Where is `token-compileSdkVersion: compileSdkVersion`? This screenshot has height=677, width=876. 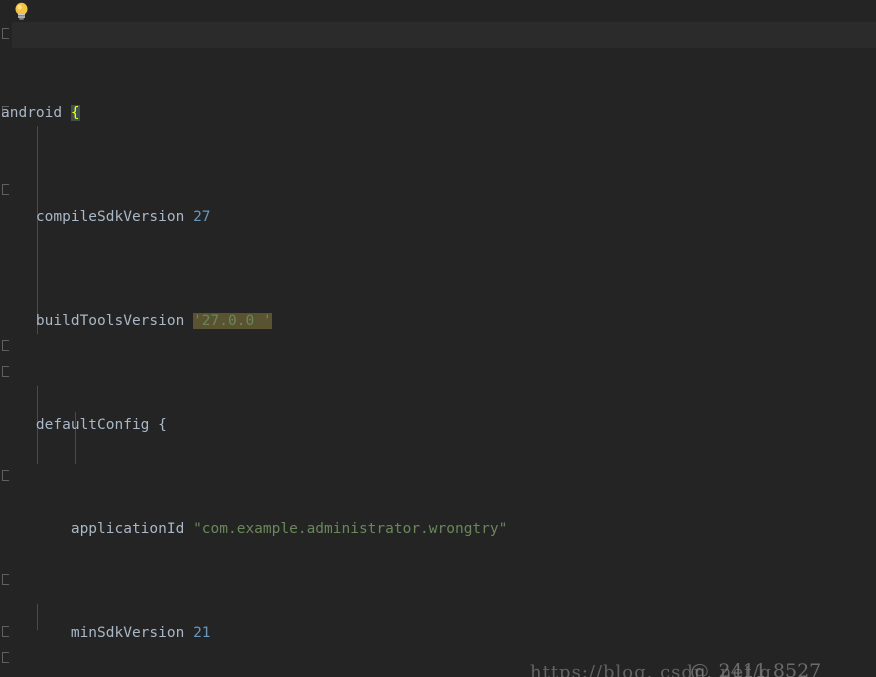
token-compileSdkVersion: compileSdkVersion is located at coordinates (110, 217).